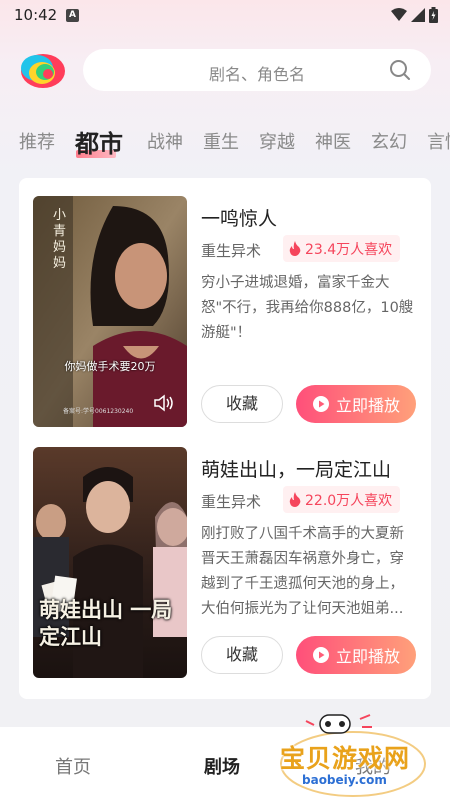  I want to click on poster-caption: 你妈做手术要20万, so click(110, 366).